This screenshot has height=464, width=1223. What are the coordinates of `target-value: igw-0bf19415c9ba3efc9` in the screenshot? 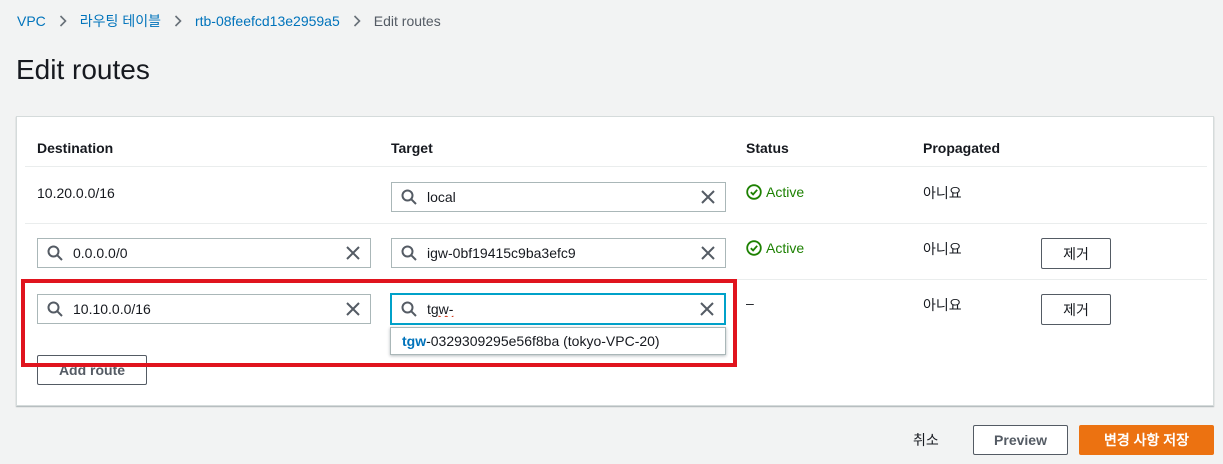 It's located at (501, 253).